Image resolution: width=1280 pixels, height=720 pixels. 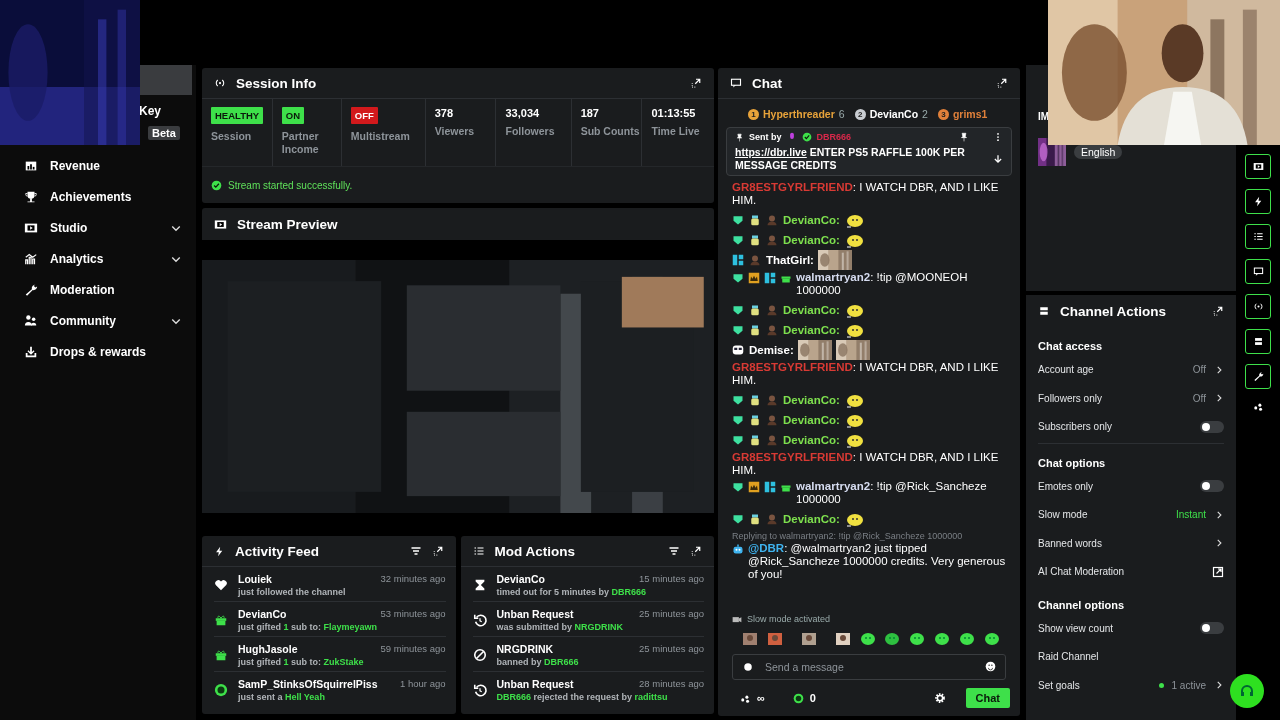 What do you see at coordinates (1131, 369) in the screenshot?
I see `setting-row: Account age Off` at bounding box center [1131, 369].